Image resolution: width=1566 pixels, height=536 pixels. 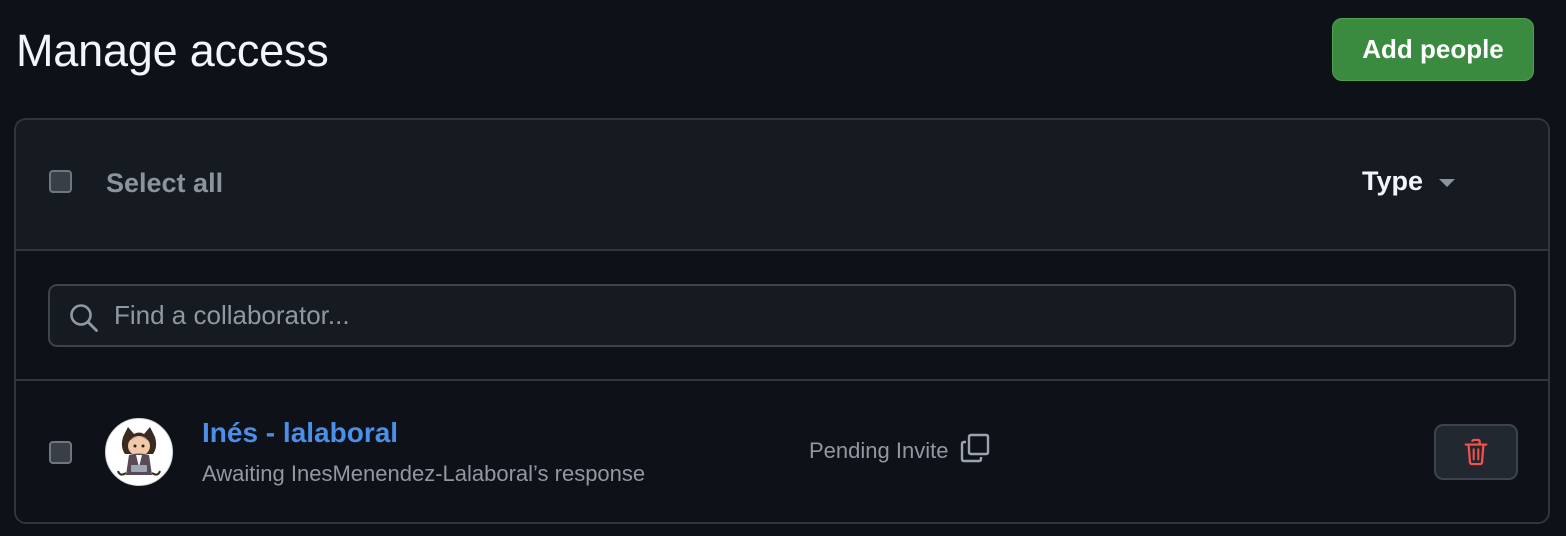 What do you see at coordinates (84, 318) in the screenshot?
I see `search-icon` at bounding box center [84, 318].